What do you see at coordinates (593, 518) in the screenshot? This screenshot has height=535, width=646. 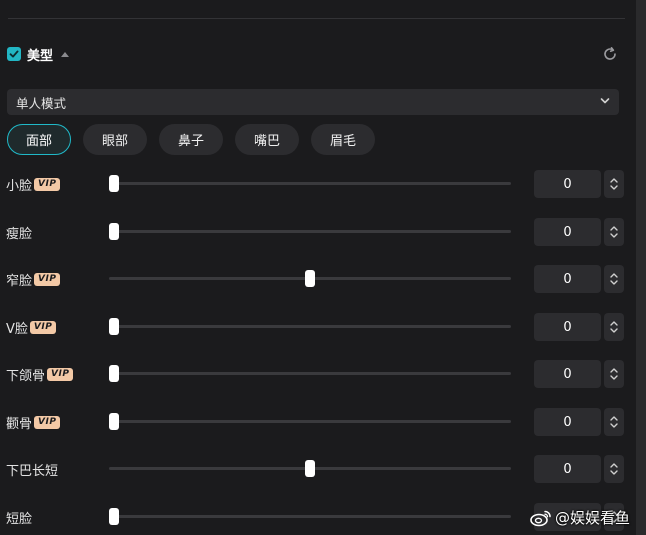 I see `watermark-text: @娱娱看鱼` at bounding box center [593, 518].